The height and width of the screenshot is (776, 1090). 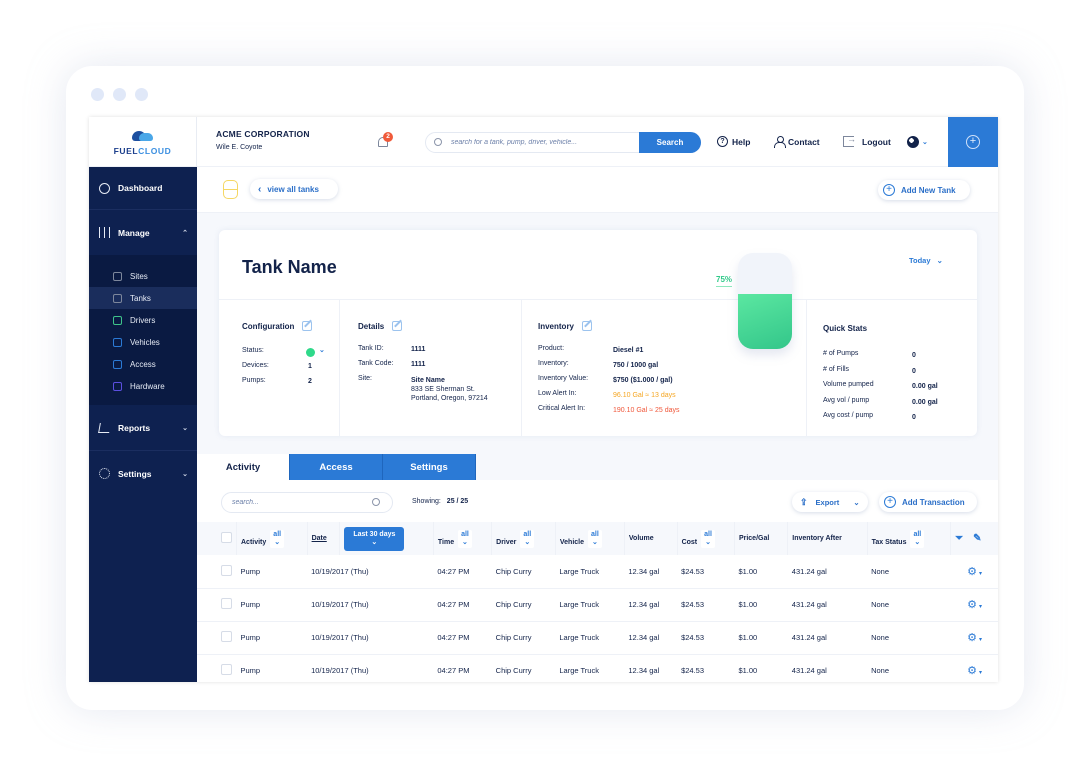 I want to click on sidebar-item-label: Sites, so click(x=139, y=276).